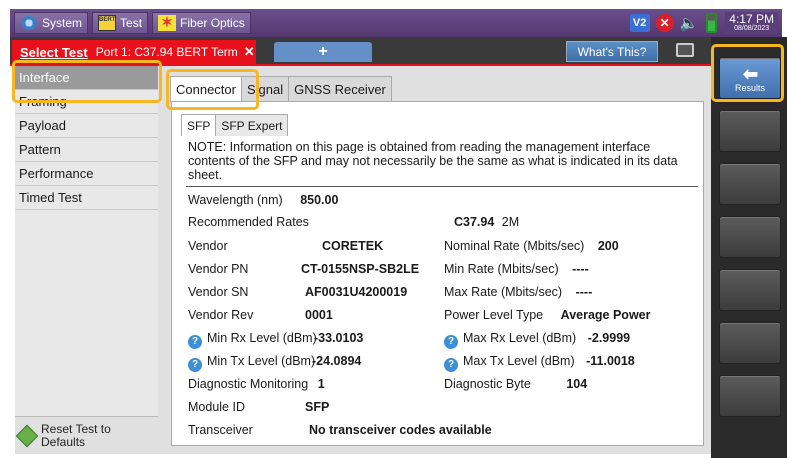 The height and width of the screenshot is (458, 787). I want to click on back-arrow-icon: ⬅, so click(751, 74).